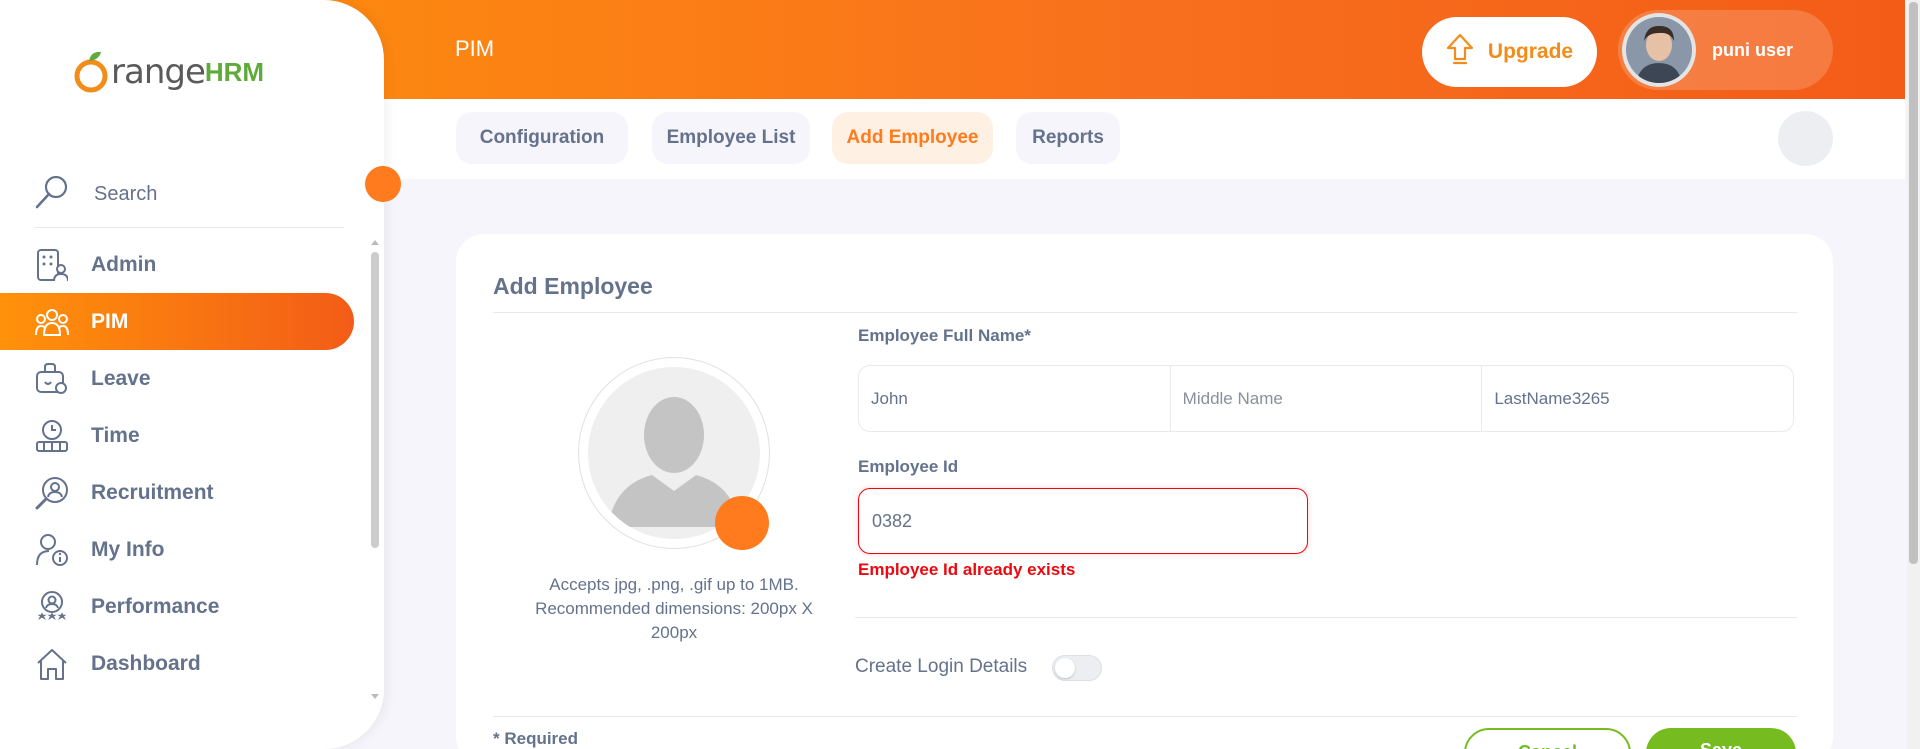  What do you see at coordinates (177, 549) in the screenshot?
I see `sidebar-item-my-info: My Info` at bounding box center [177, 549].